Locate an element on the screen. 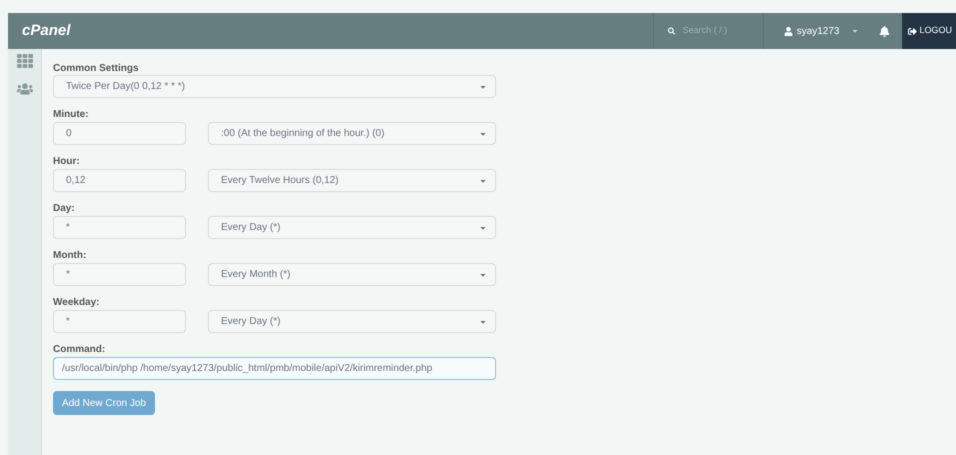 The width and height of the screenshot is (956, 455). dropdown: :00 (At the beginning of the hour.) (0) is located at coordinates (352, 133).